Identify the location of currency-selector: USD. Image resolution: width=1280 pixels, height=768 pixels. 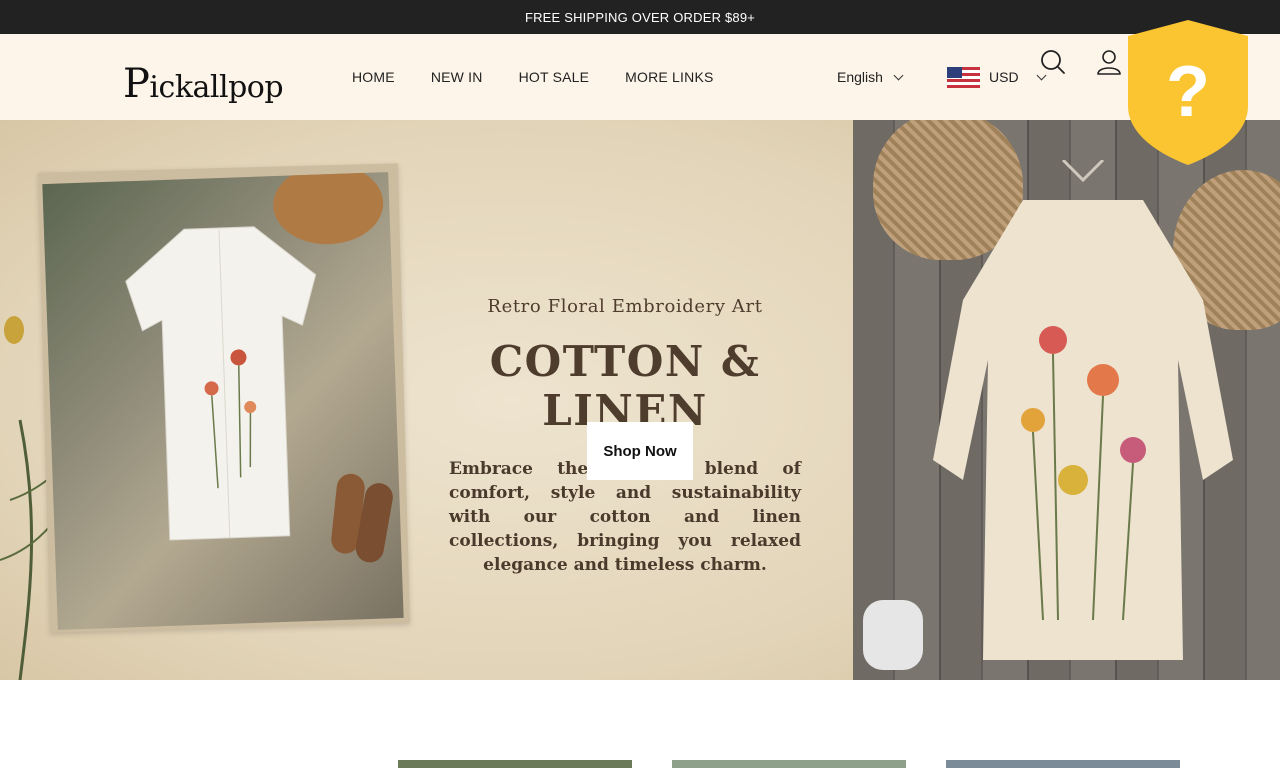
(997, 77).